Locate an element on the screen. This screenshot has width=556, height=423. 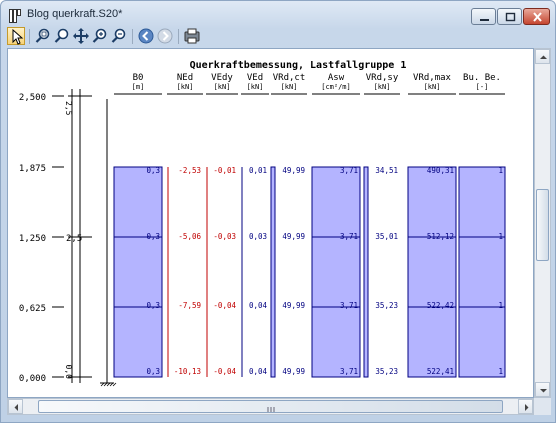
back-button is located at coordinates (146, 36).